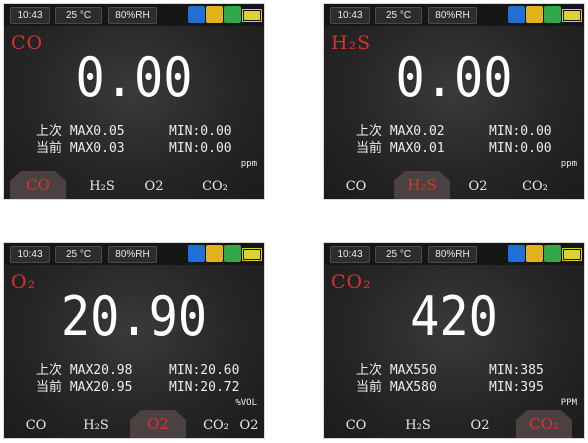  What do you see at coordinates (568, 403) in the screenshot?
I see `unit-label: PPM` at bounding box center [568, 403].